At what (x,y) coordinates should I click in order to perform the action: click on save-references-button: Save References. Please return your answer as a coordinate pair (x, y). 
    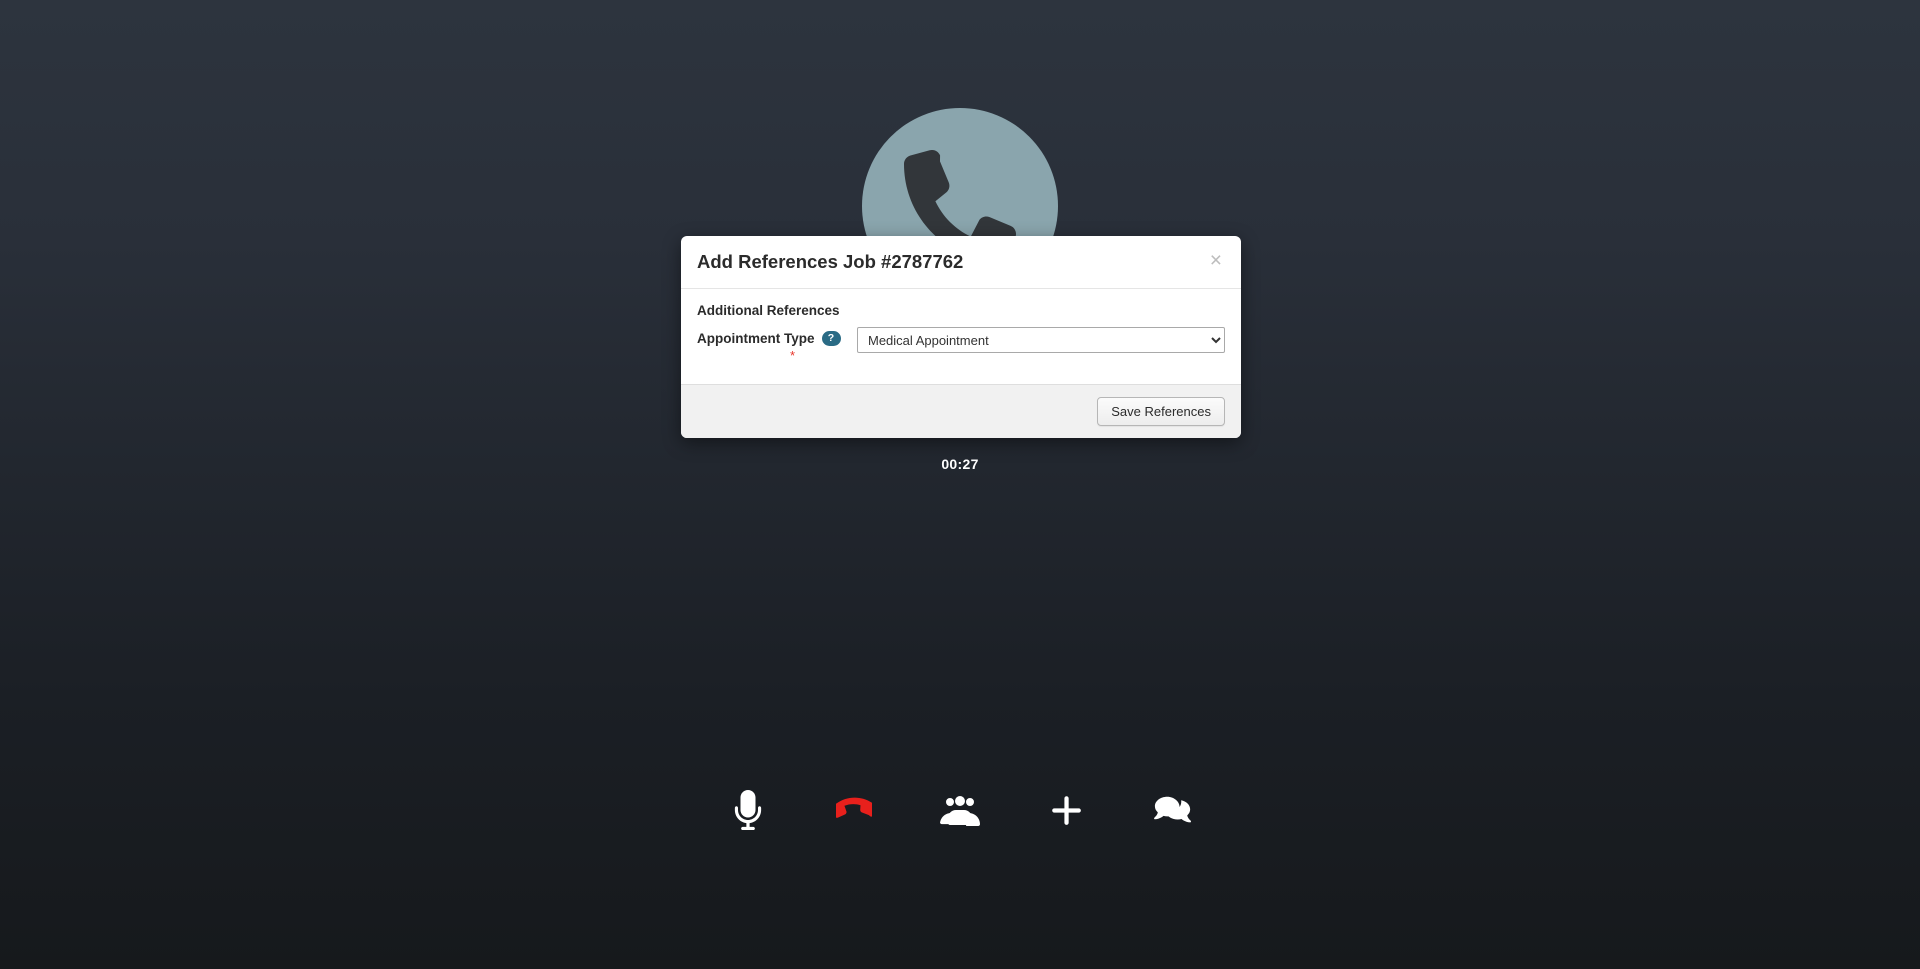
    Looking at the image, I should click on (1161, 412).